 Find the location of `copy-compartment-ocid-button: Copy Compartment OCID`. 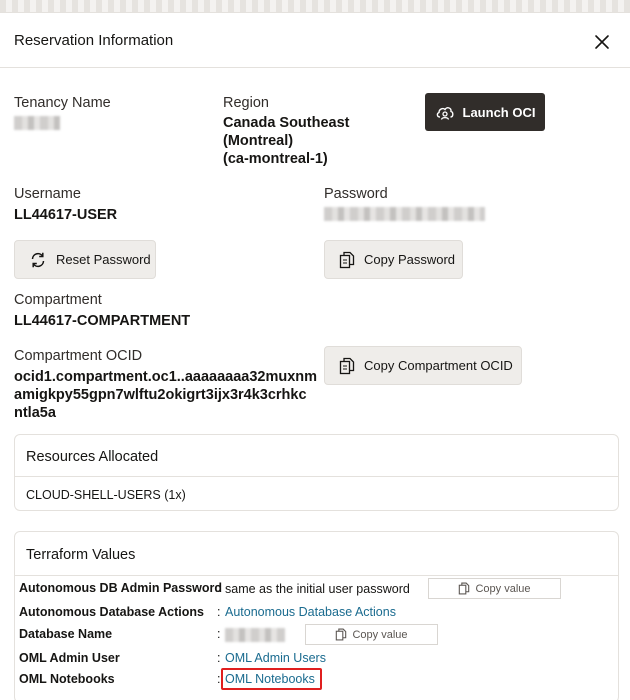

copy-compartment-ocid-button: Copy Compartment OCID is located at coordinates (423, 365).